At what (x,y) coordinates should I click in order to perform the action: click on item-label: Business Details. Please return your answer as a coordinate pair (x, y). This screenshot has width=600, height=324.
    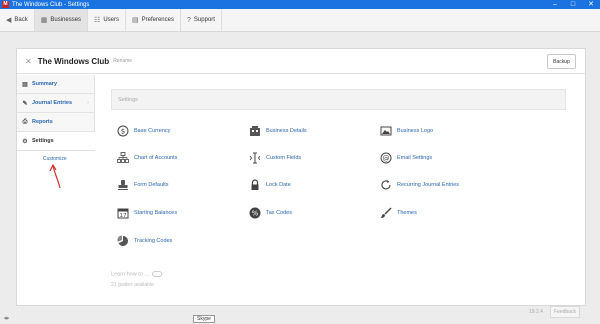
    Looking at the image, I should click on (286, 131).